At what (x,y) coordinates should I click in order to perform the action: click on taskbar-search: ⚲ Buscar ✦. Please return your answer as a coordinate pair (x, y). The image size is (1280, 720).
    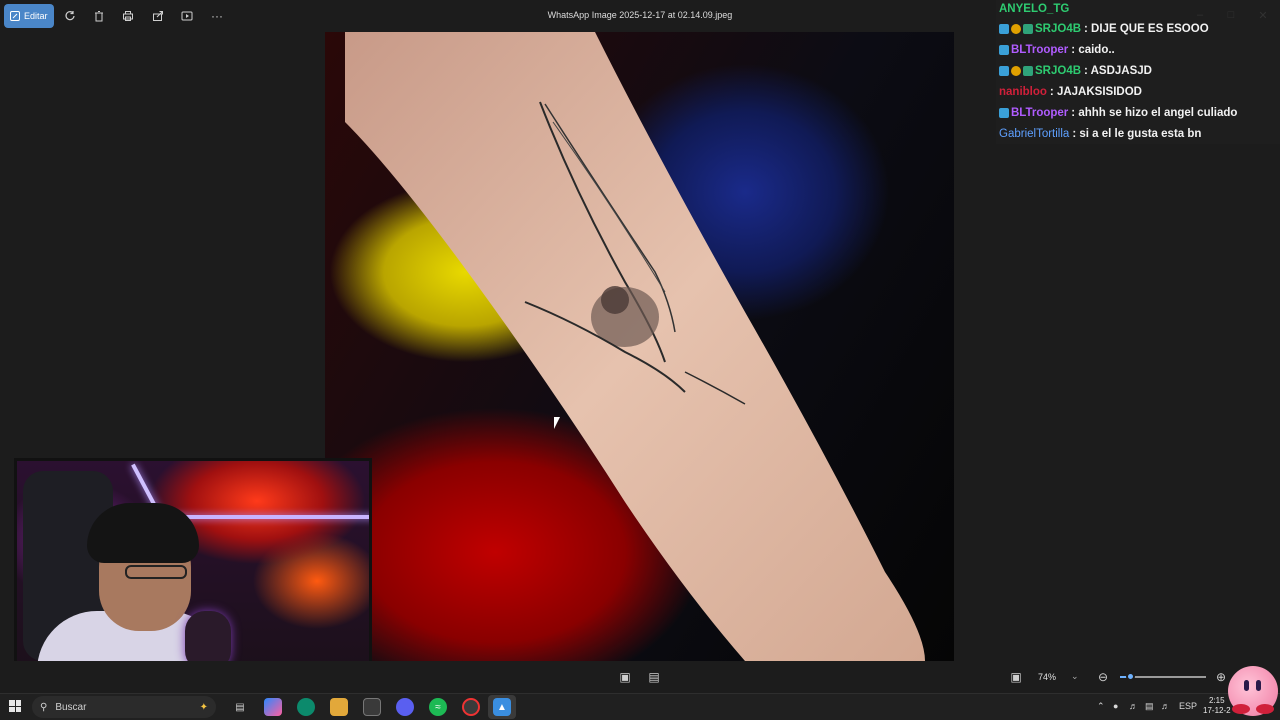
    Looking at the image, I should click on (124, 707).